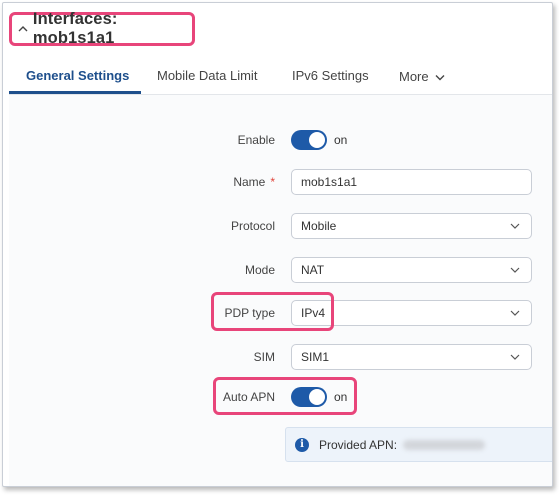  What do you see at coordinates (358, 444) in the screenshot?
I see `provided-apn-label: Provided APN:` at bounding box center [358, 444].